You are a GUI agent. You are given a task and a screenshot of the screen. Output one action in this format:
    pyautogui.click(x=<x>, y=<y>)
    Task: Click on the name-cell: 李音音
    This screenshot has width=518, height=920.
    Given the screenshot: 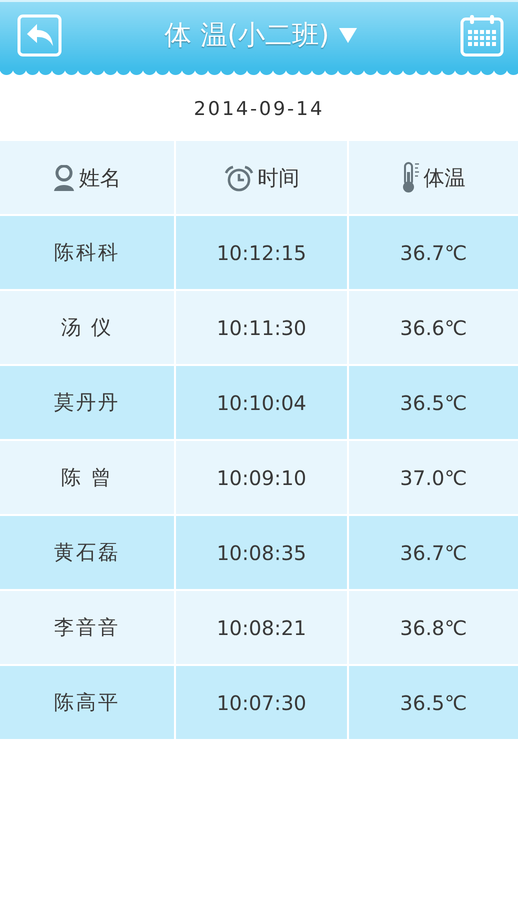 What is the action you would take?
    pyautogui.click(x=87, y=627)
    